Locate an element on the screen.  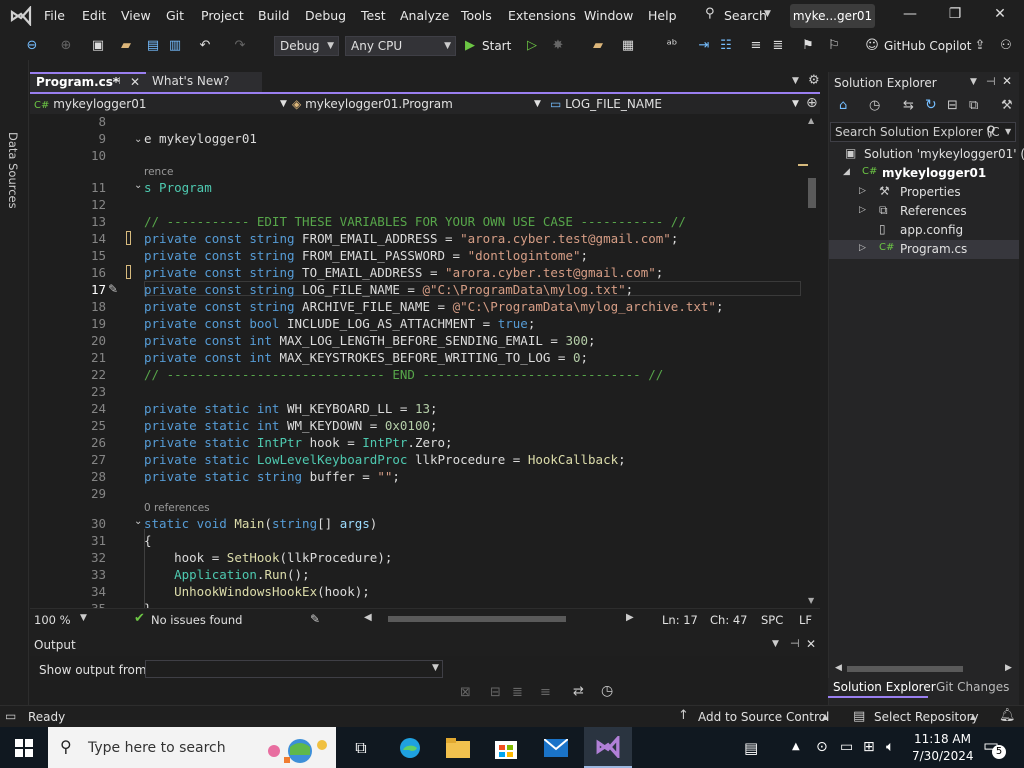
code-line: 23 is located at coordinates (415, 392).